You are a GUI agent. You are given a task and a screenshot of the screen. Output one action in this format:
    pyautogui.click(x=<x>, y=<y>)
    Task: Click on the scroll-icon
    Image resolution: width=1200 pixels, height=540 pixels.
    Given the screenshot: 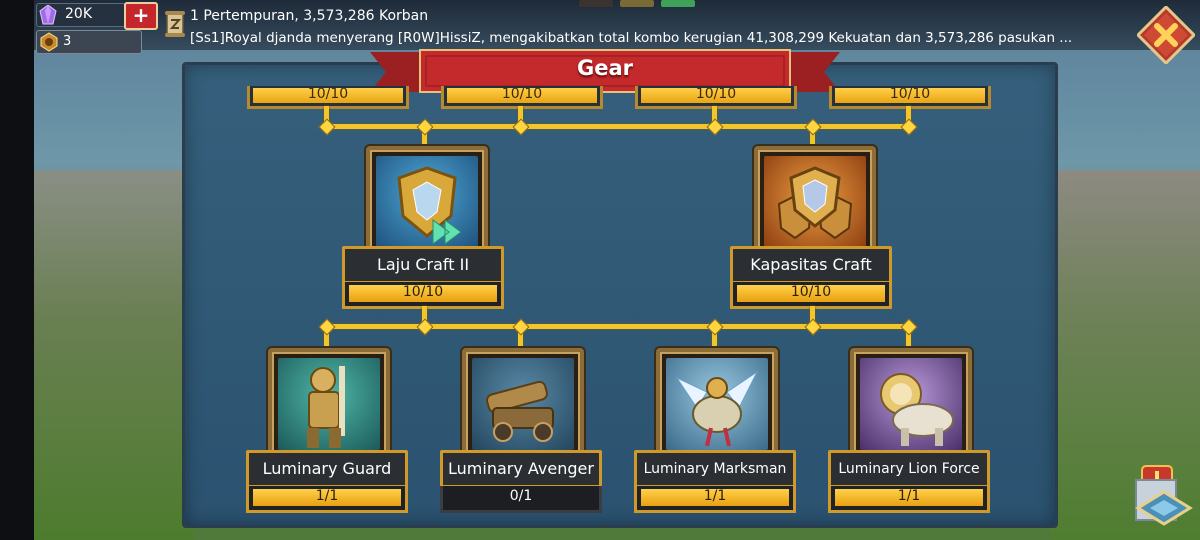 What is the action you would take?
    pyautogui.click(x=175, y=24)
    